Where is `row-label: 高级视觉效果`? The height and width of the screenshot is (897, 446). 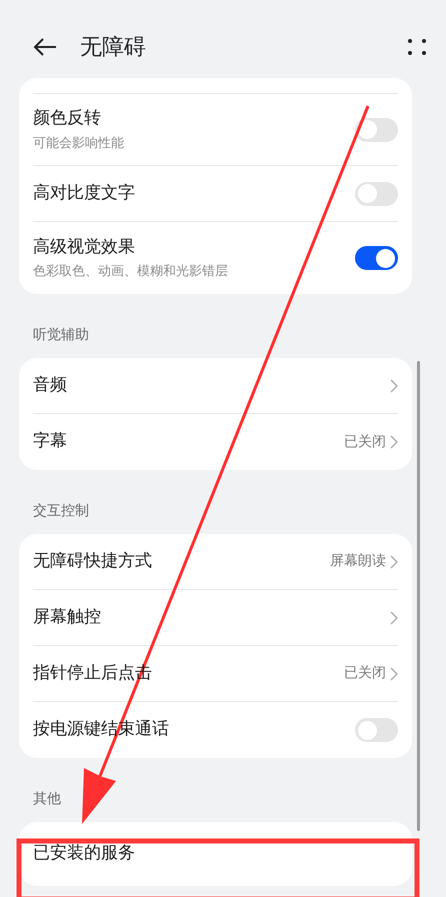 row-label: 高级视觉效果 is located at coordinates (84, 247).